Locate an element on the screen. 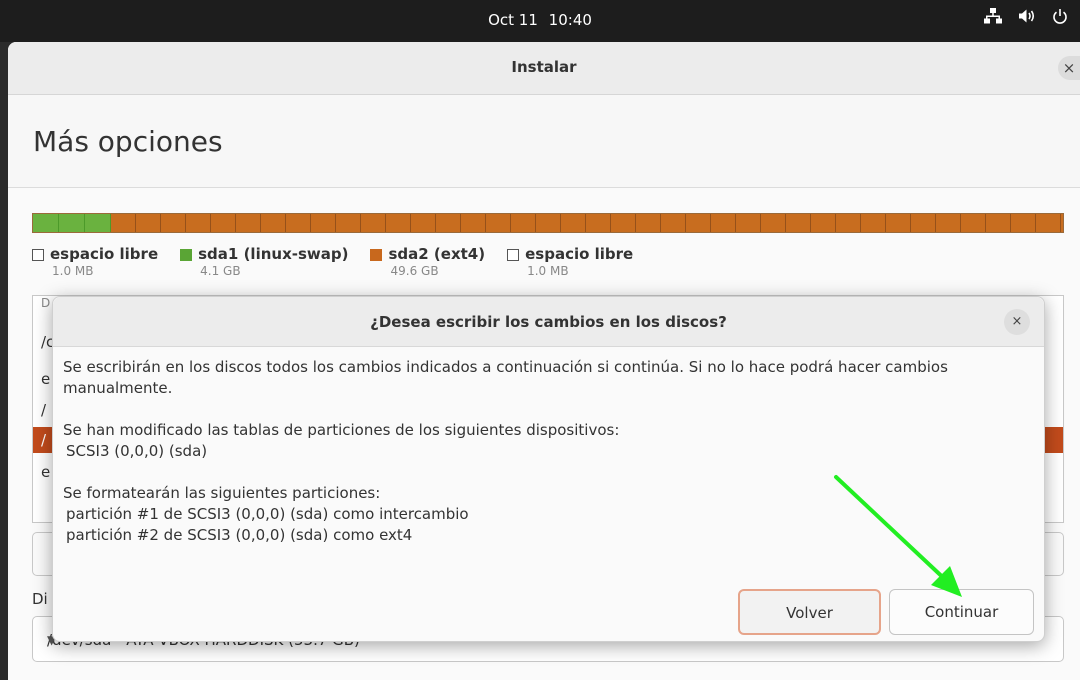 The height and width of the screenshot is (680, 1080). clock-date: Oct 11 is located at coordinates (513, 20).